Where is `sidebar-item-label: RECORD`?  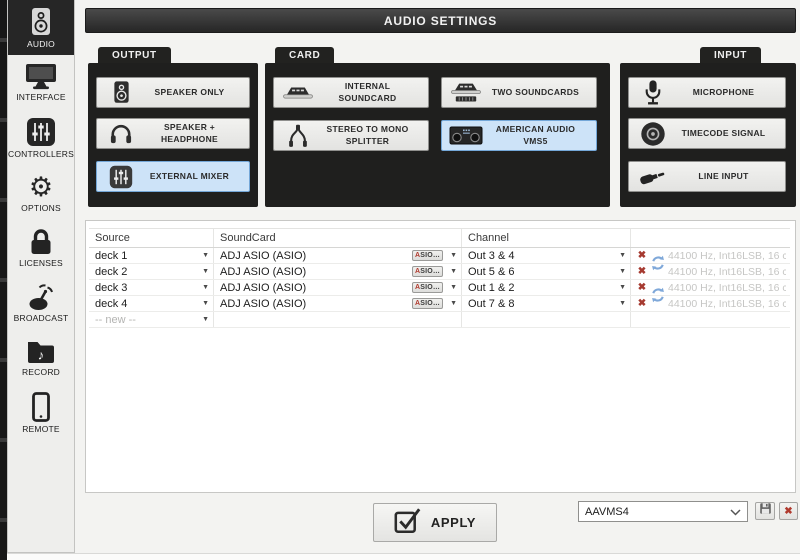
sidebar-item-label: RECORD is located at coordinates (41, 372).